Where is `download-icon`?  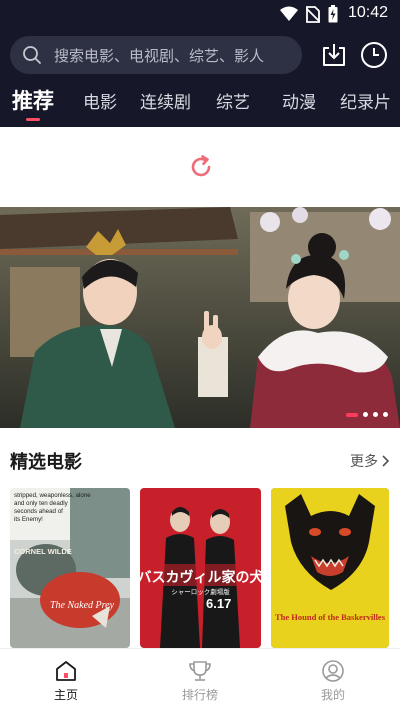 download-icon is located at coordinates (334, 55).